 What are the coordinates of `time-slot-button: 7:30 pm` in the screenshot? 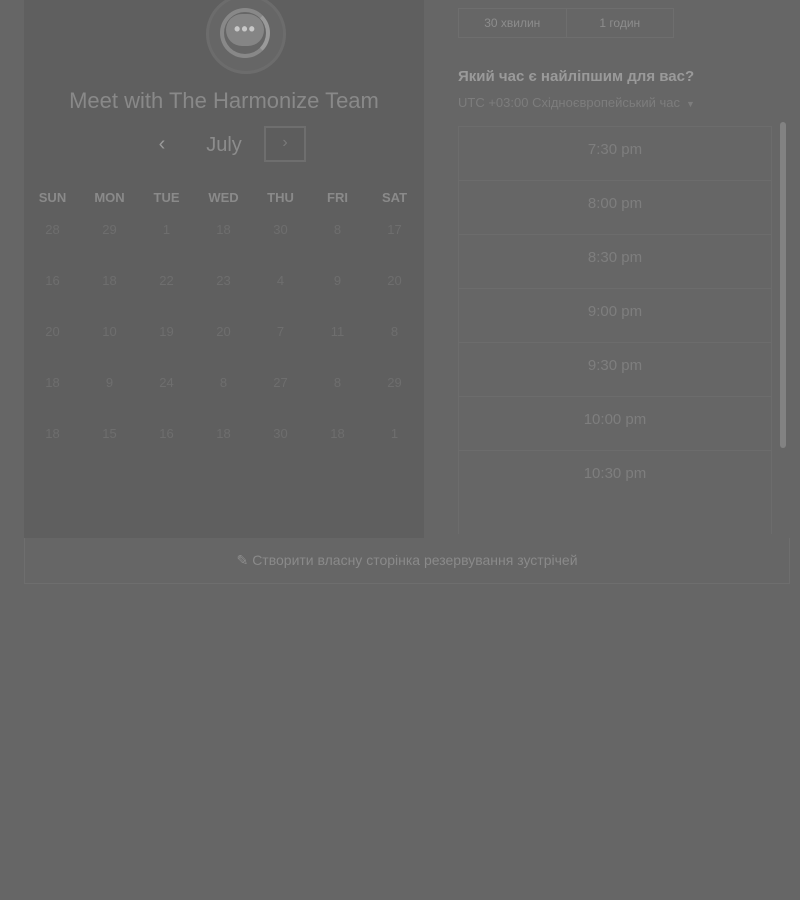 It's located at (615, 153).